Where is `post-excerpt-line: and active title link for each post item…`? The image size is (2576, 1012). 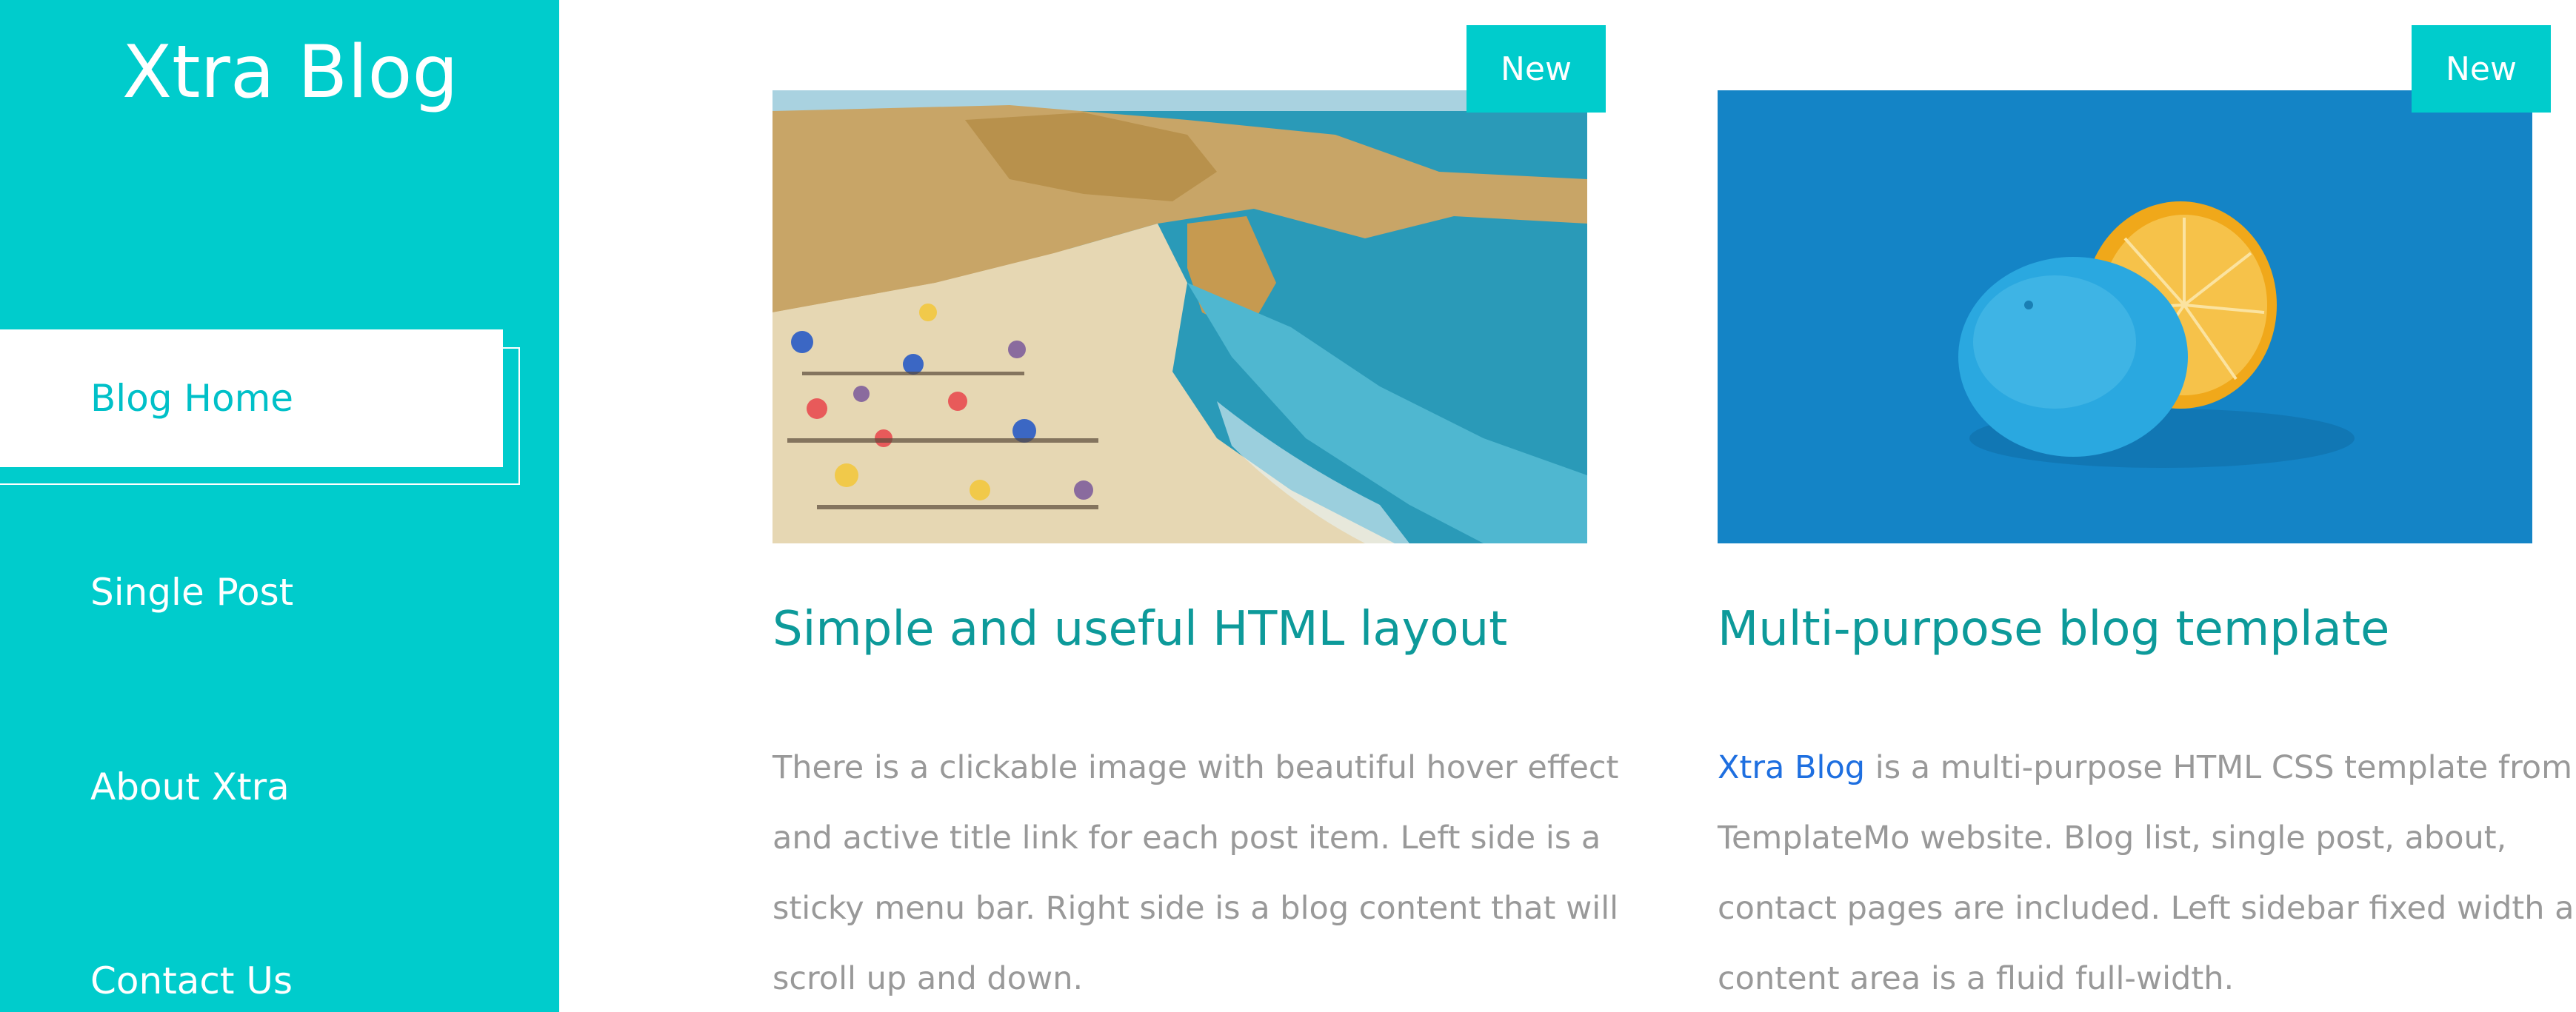 post-excerpt-line: and active title link for each post item… is located at coordinates (1187, 839).